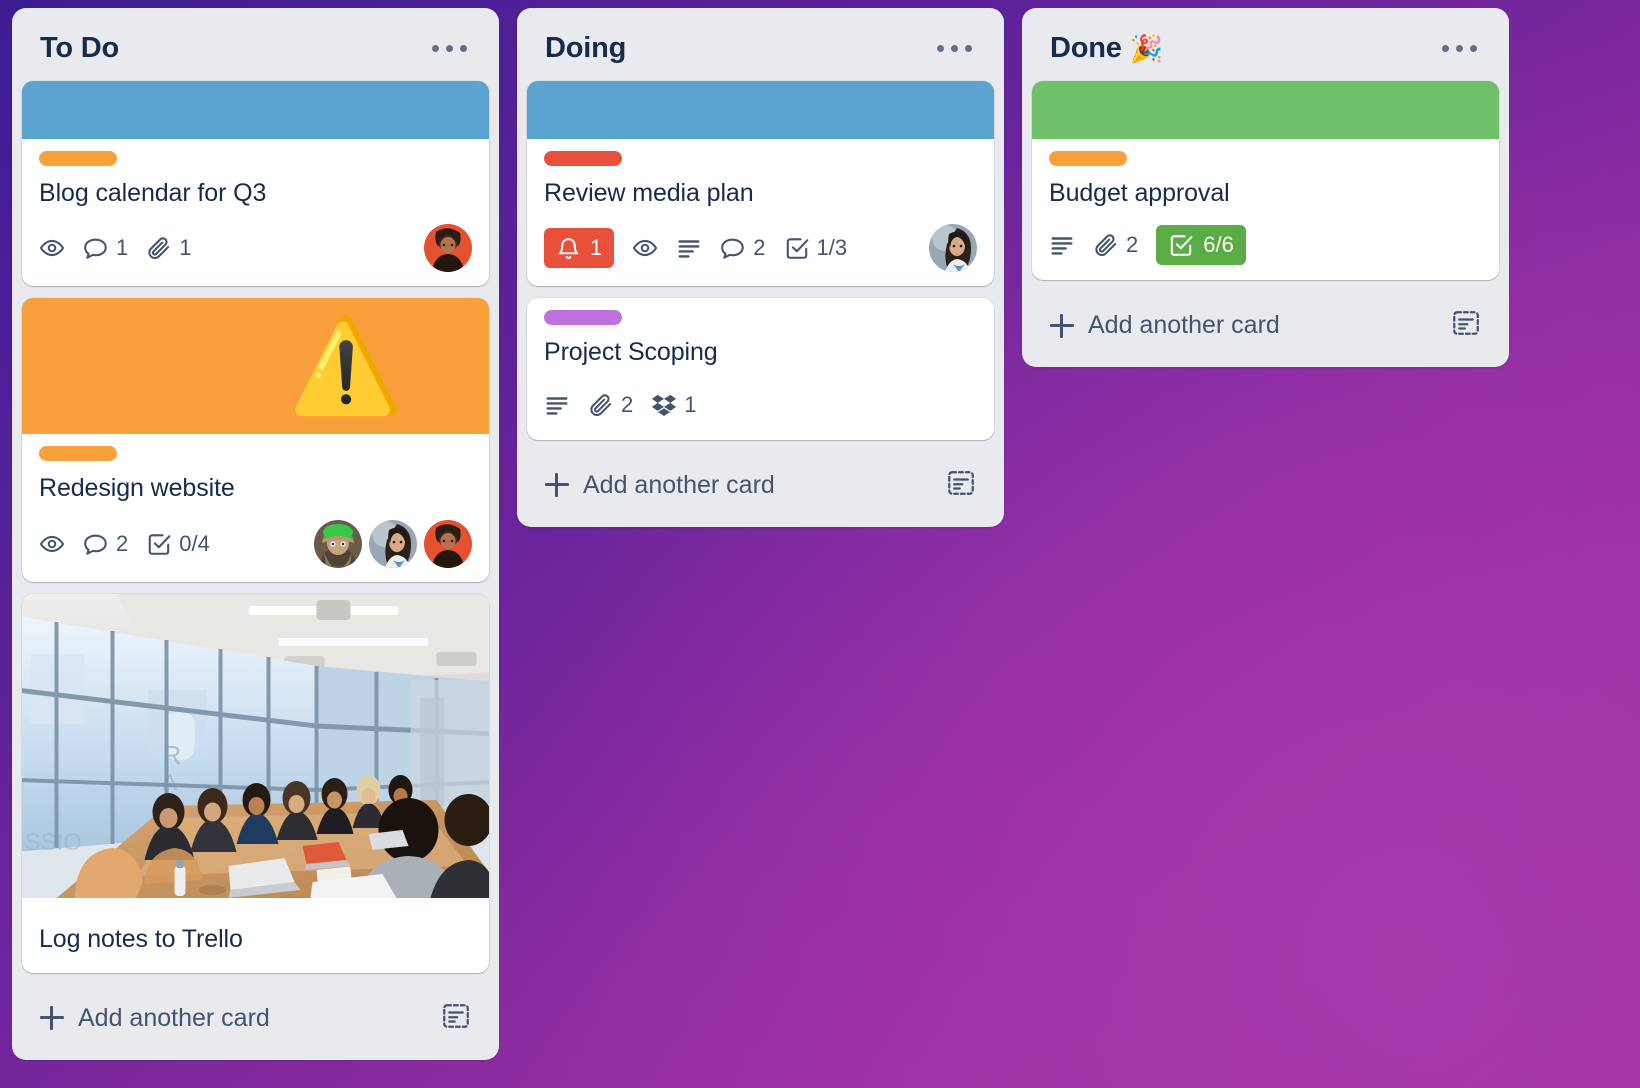 Image resolution: width=1640 pixels, height=1088 pixels. Describe the element at coordinates (690, 404) in the screenshot. I see `dropbox-count: 1` at that location.